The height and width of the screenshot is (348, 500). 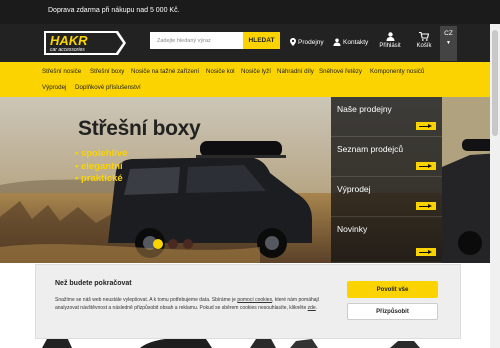 I want to click on contacts-icon, so click(x=337, y=42).